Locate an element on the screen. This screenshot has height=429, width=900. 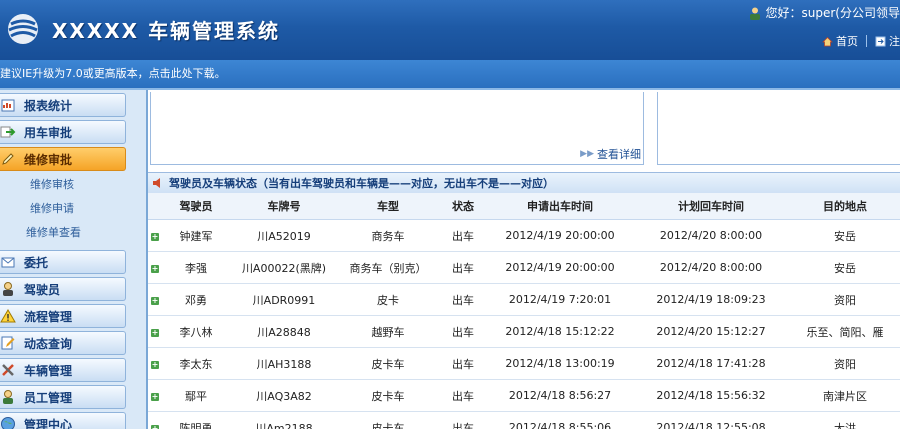
cell-model: 越野车 is located at coordinates (388, 331).